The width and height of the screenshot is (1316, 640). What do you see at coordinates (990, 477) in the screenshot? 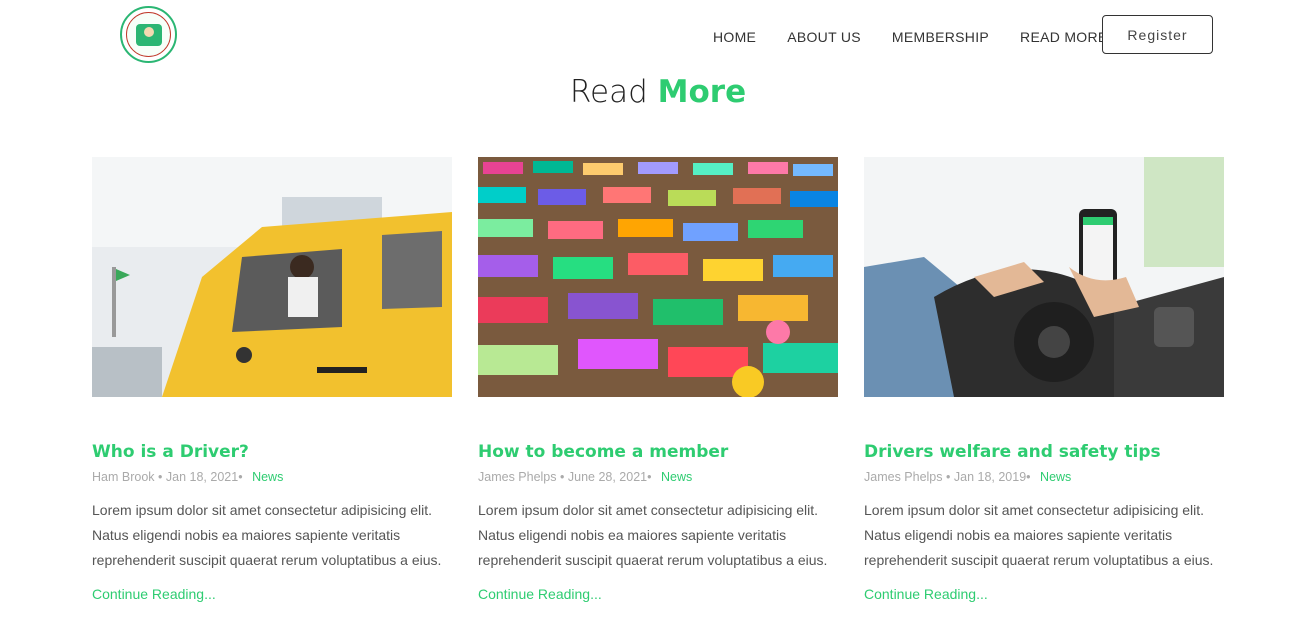
I see `post-date: Jan 18, 2019` at bounding box center [990, 477].